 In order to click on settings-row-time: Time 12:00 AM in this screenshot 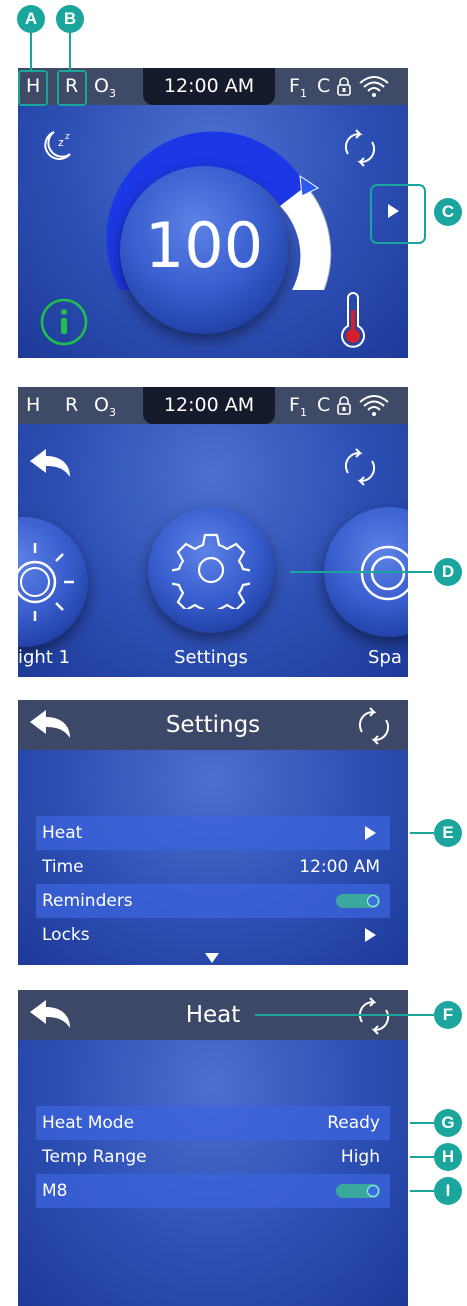, I will do `click(213, 867)`.